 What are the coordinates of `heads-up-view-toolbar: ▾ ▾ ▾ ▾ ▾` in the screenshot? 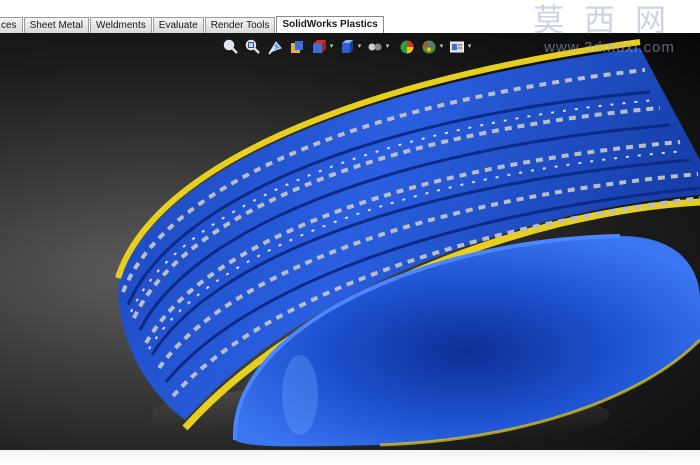 It's located at (349, 47).